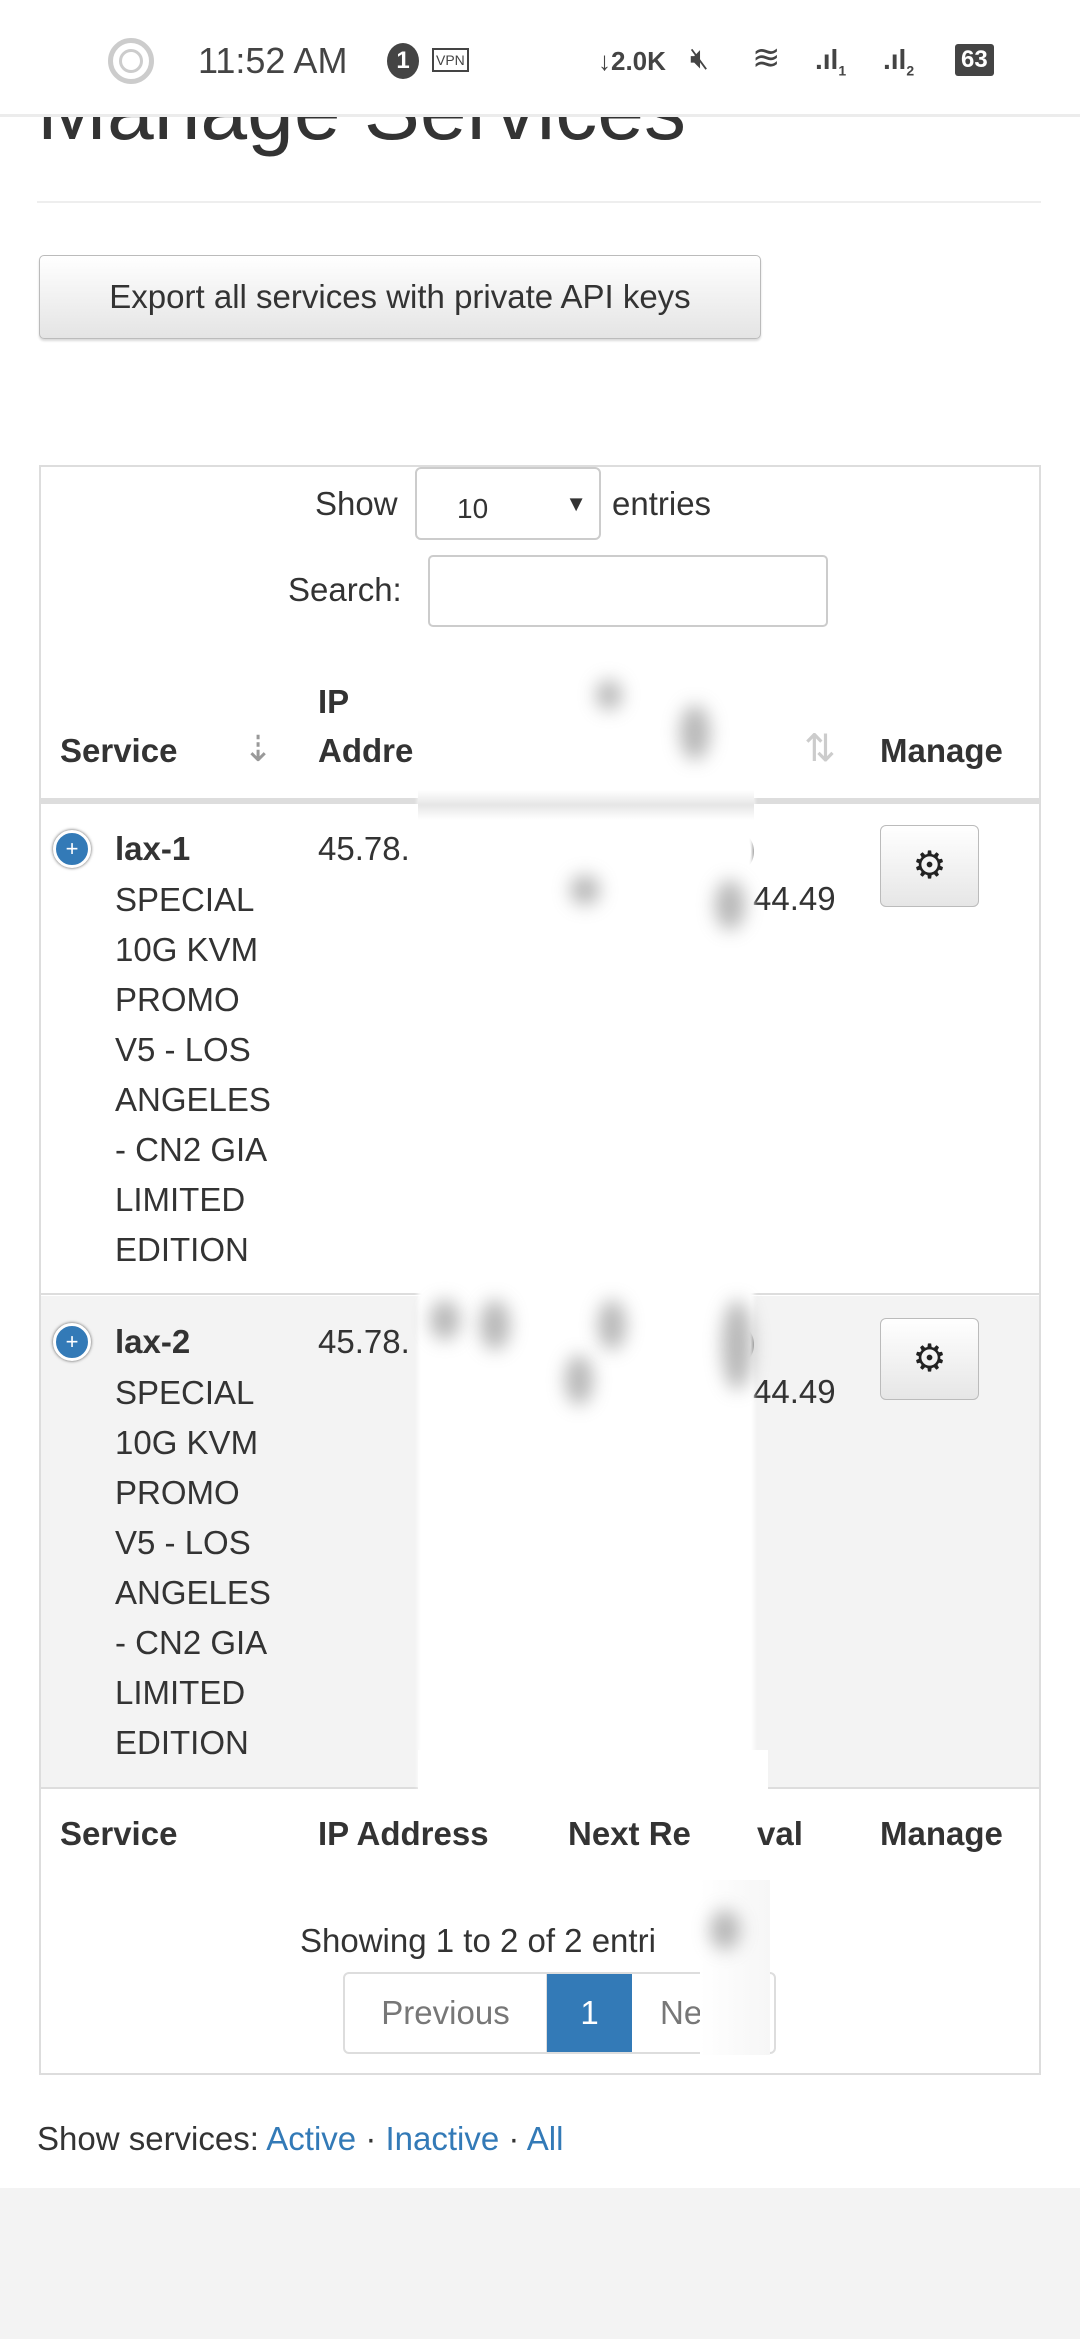 The image size is (1080, 2339). Describe the element at coordinates (450, 60) in the screenshot. I see `vpn-icon: VPN` at that location.